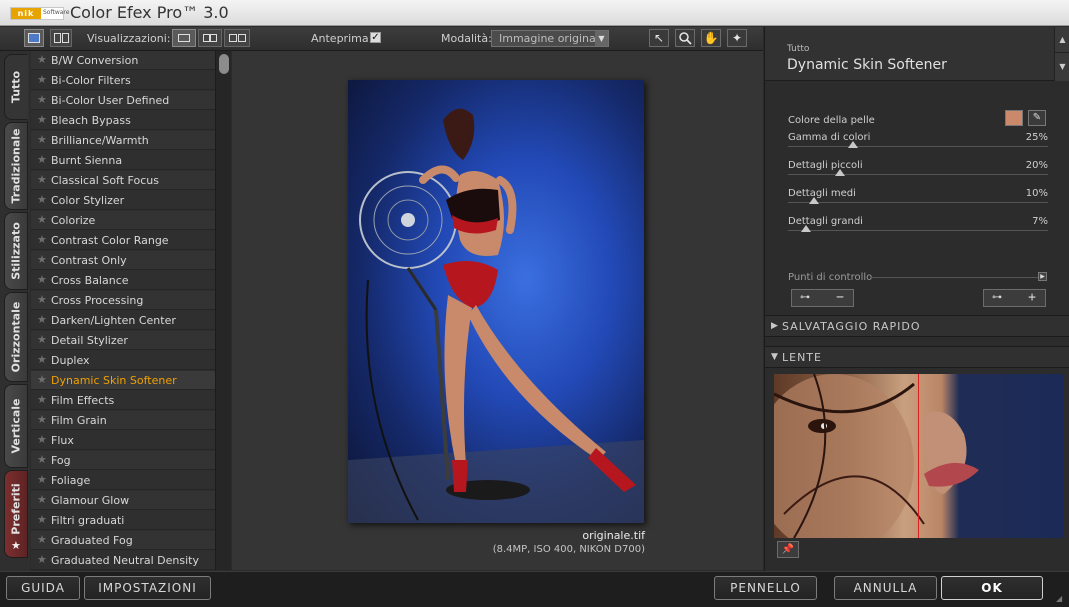  What do you see at coordinates (61, 38) in the screenshot?
I see `split-thumb-button` at bounding box center [61, 38].